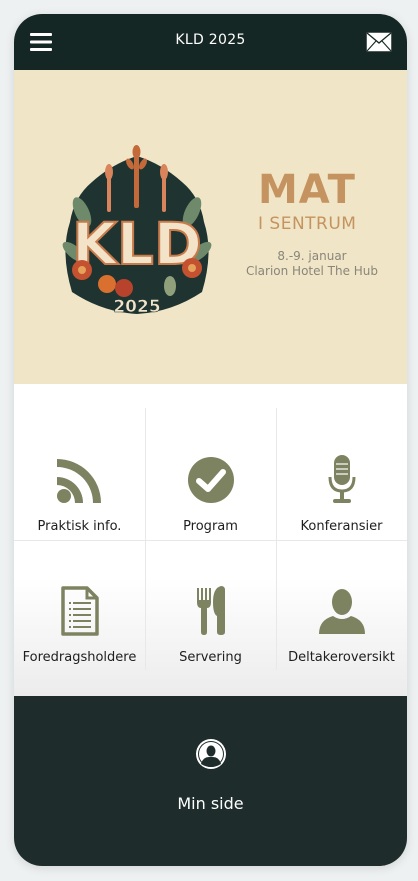  Describe the element at coordinates (210, 803) in the screenshot. I see `min-side-label: Min side` at that location.